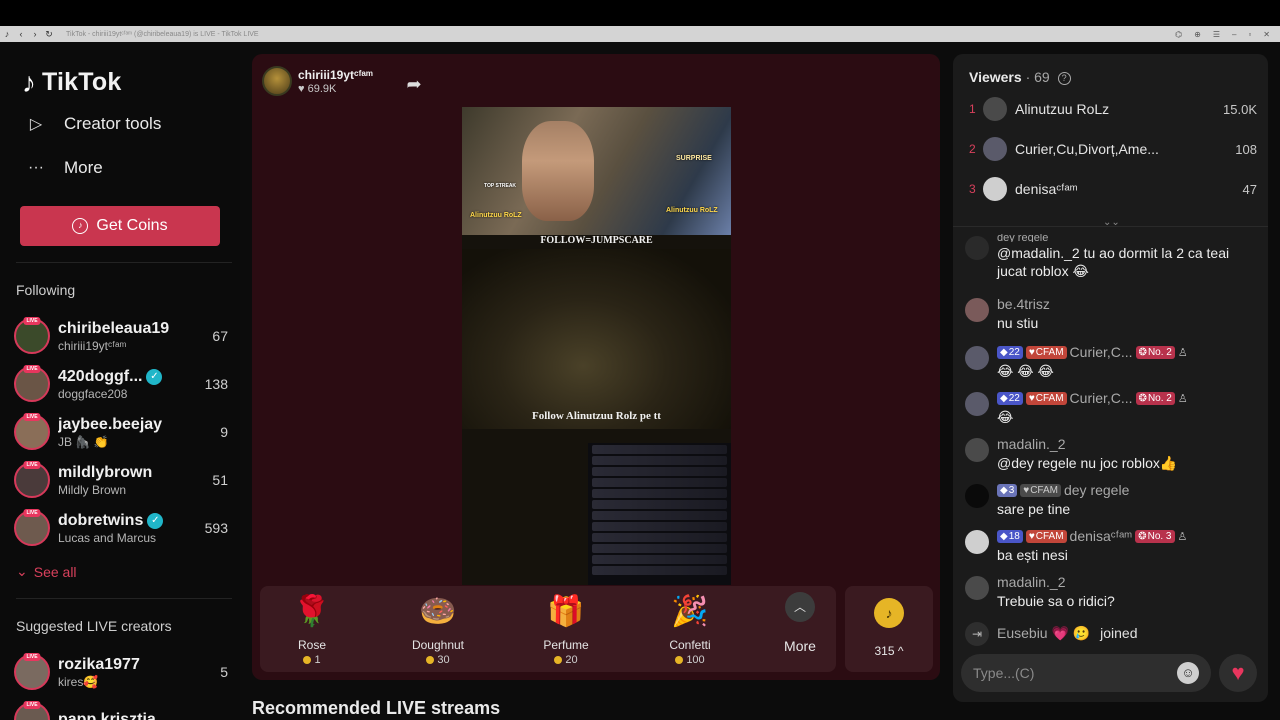  What do you see at coordinates (977, 634) in the screenshot?
I see `join-icon: ⇥` at bounding box center [977, 634].